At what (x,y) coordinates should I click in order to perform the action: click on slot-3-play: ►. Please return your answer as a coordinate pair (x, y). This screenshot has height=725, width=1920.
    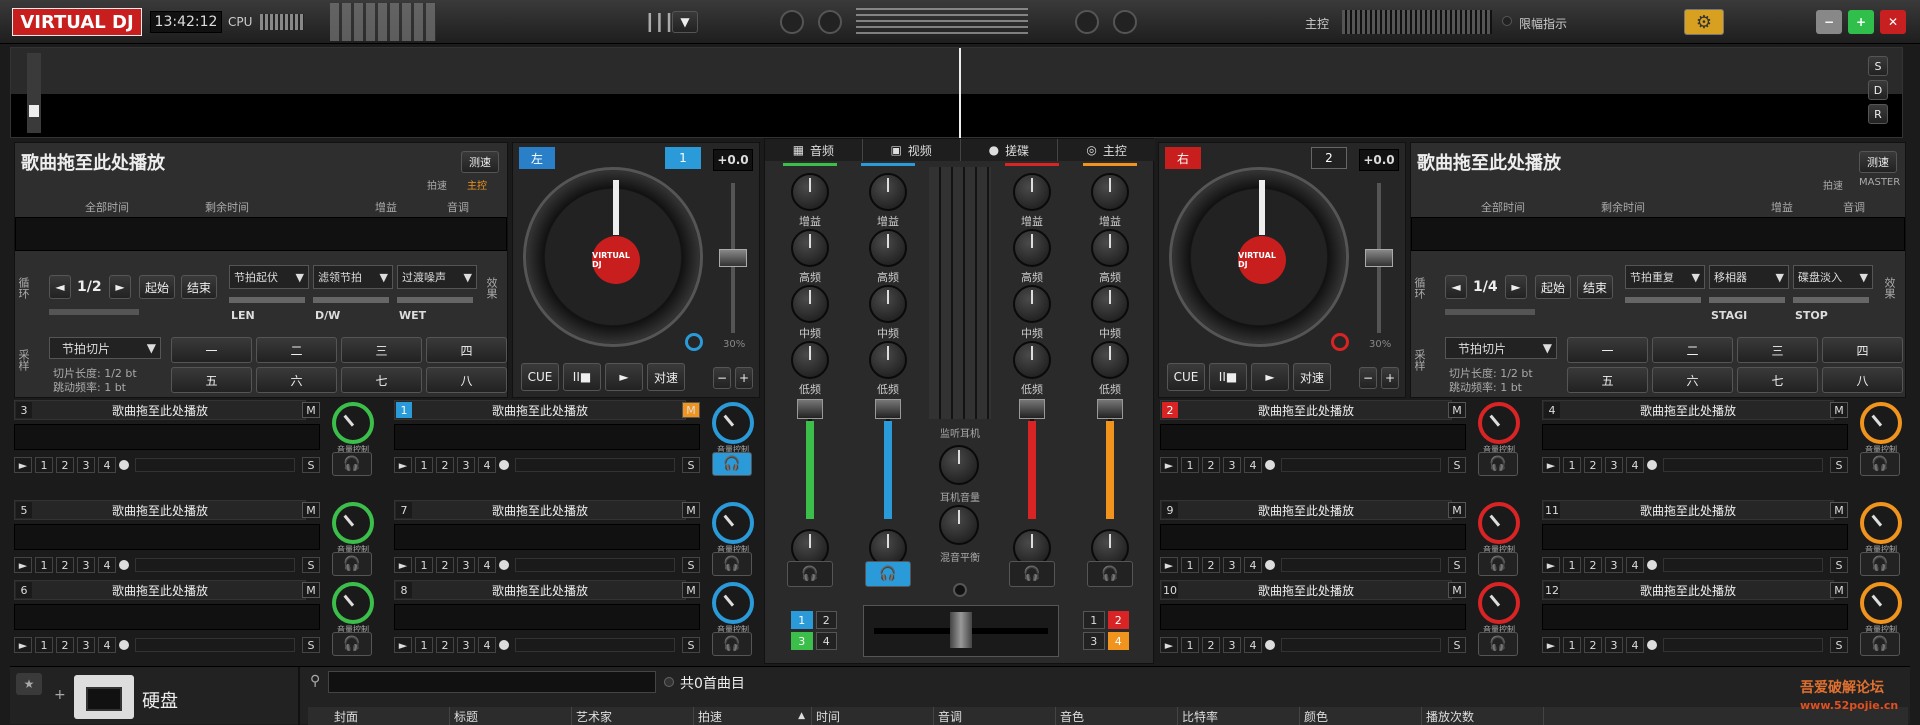
    Looking at the image, I should click on (23, 465).